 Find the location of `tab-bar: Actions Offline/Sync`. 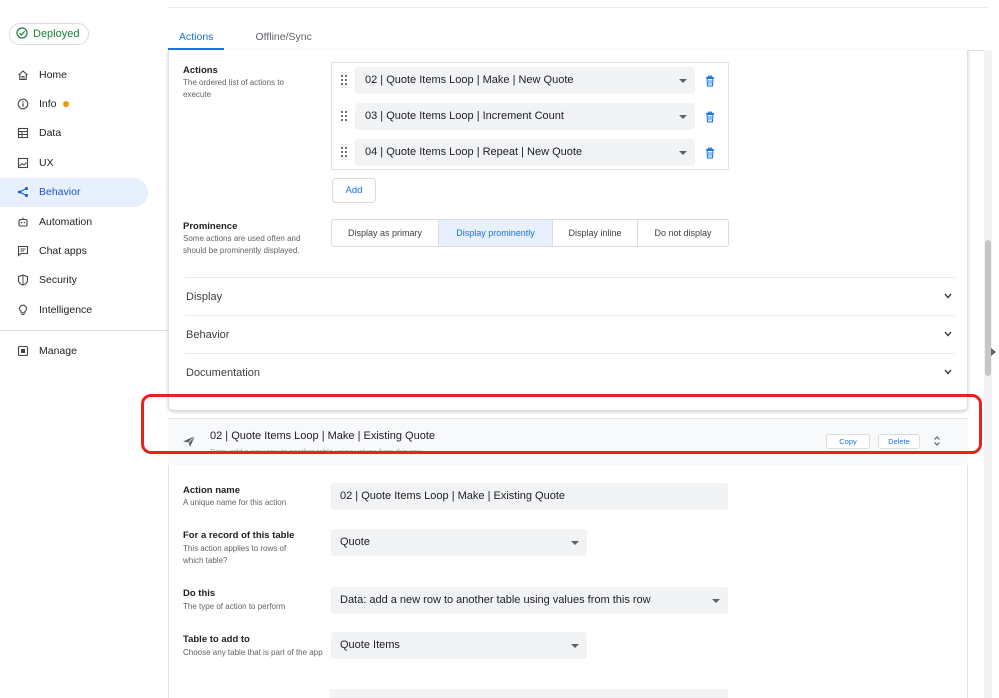

tab-bar: Actions Offline/Sync is located at coordinates (255, 36).